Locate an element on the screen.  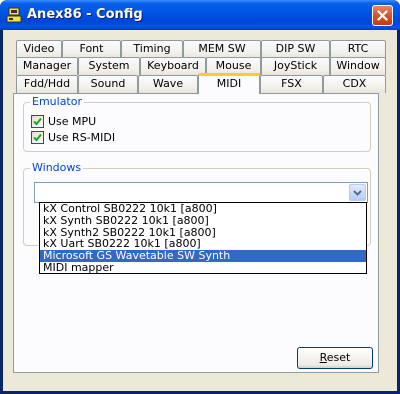
emulator-group: Emulator Use MPU Use RS-MIDI is located at coordinates (197, 123).